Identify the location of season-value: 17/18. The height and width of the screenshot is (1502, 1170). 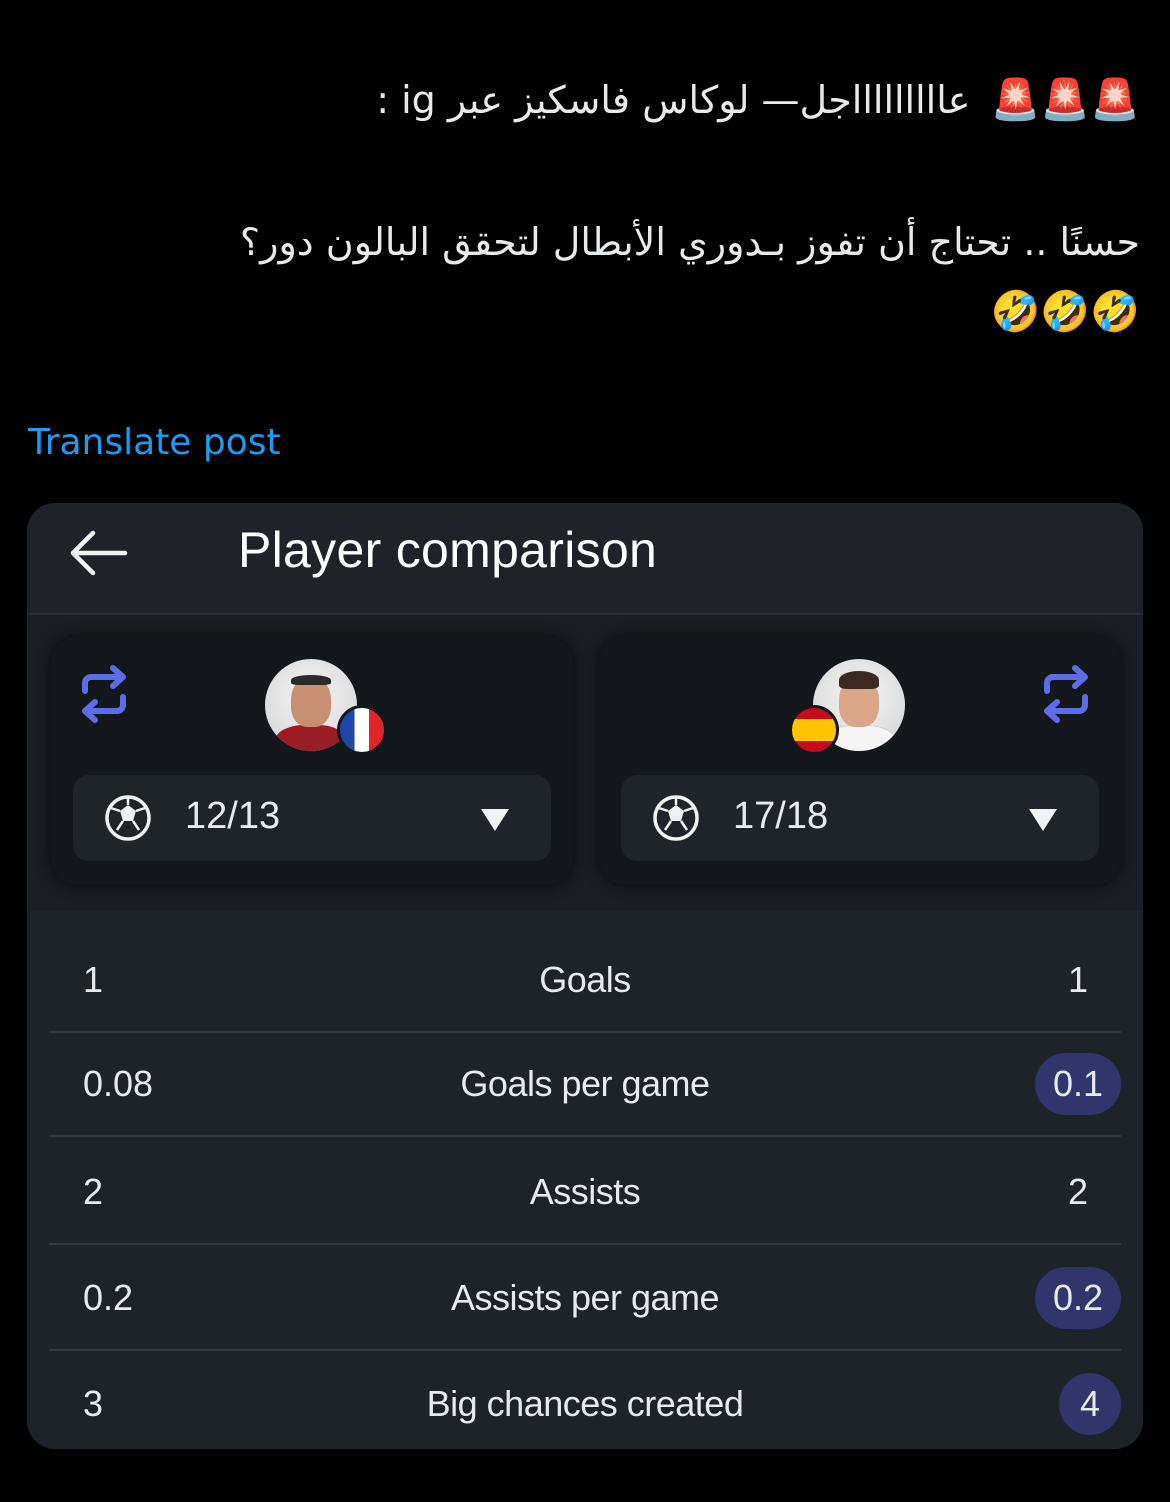
(781, 816).